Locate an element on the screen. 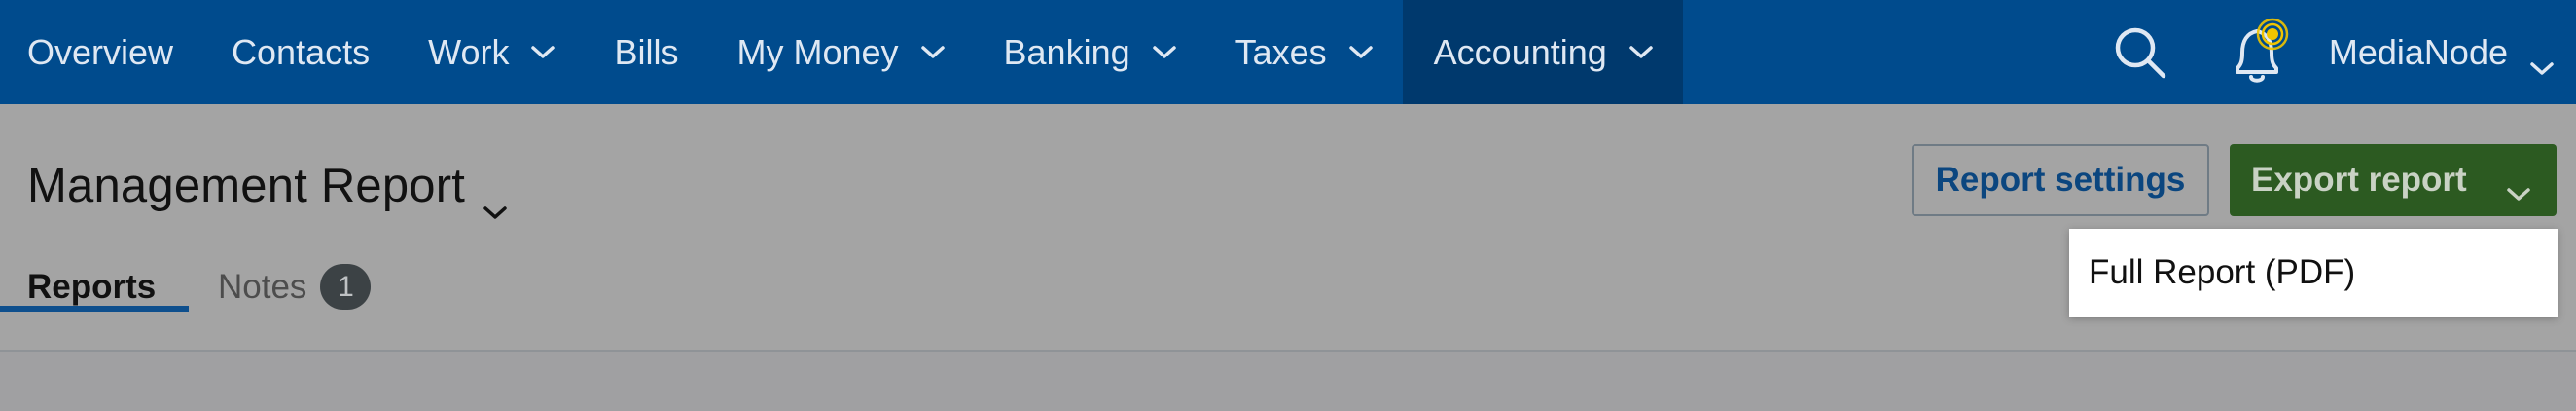  nav-item-accounting: Accounting is located at coordinates (1542, 52).